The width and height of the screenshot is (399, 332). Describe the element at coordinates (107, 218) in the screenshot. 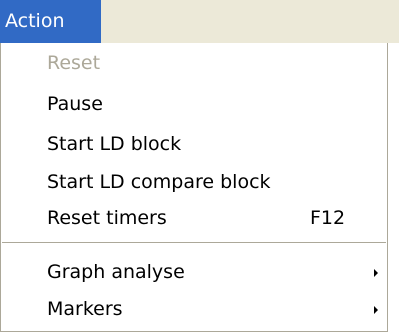

I see `menu-item-reset-timers-label: Reset timers` at that location.